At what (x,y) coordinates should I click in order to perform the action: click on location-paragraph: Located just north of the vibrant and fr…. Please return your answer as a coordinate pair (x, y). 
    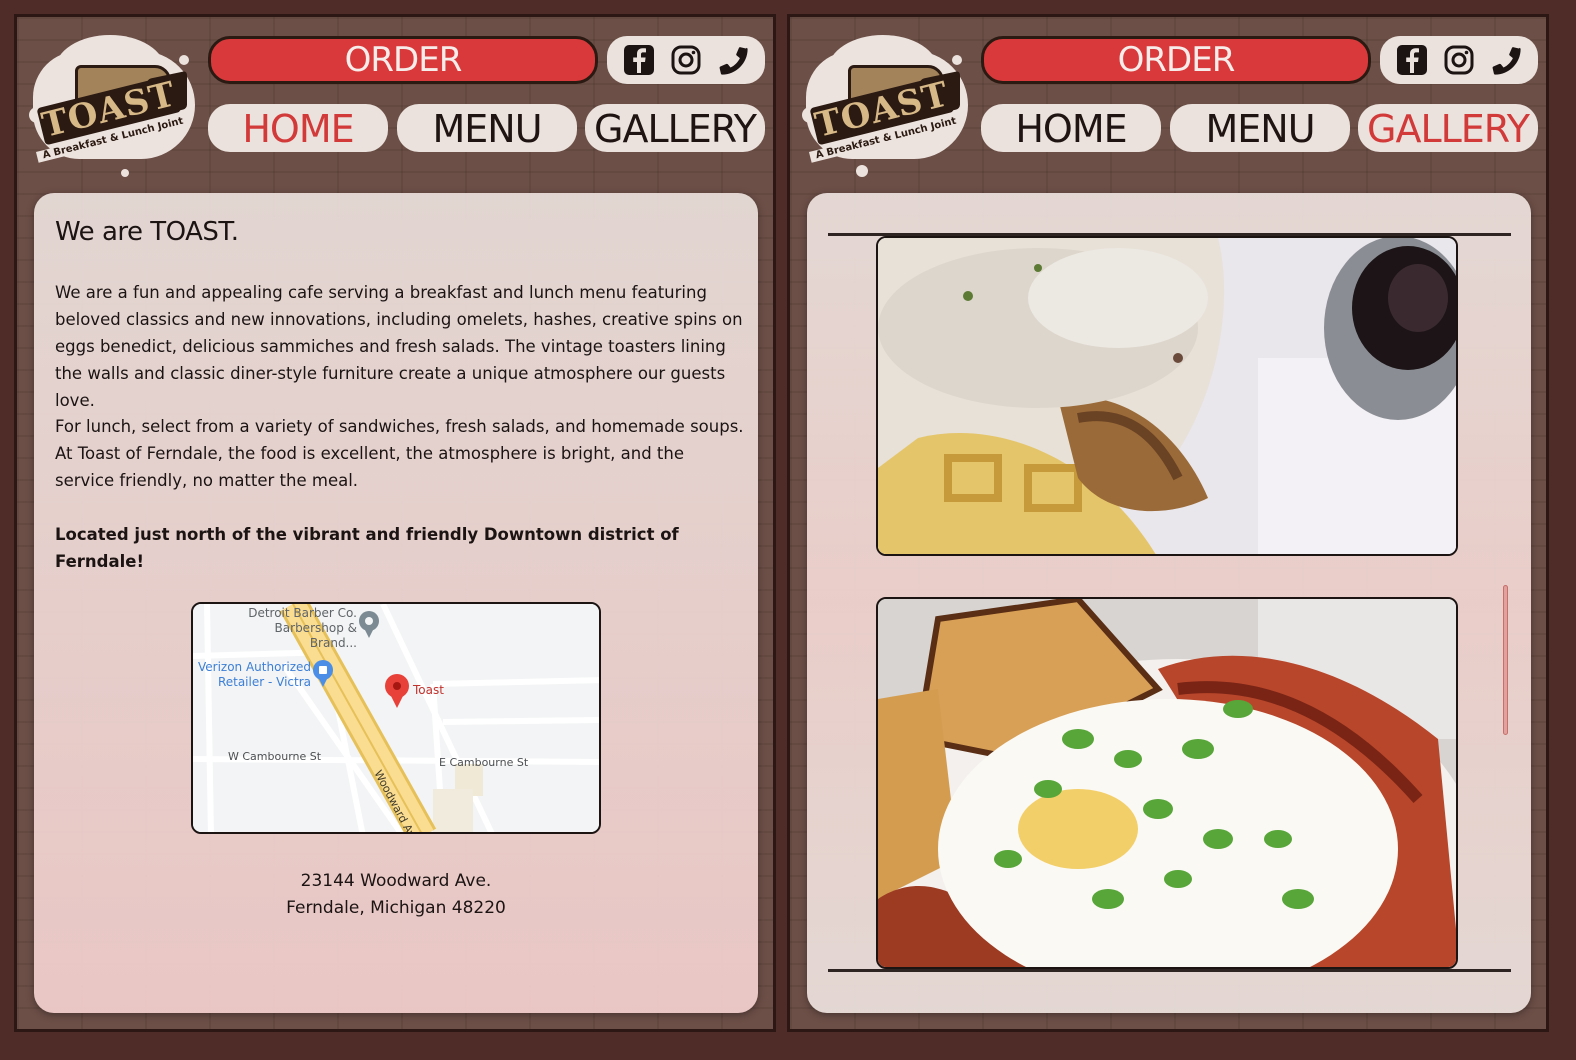
    Looking at the image, I should click on (367, 548).